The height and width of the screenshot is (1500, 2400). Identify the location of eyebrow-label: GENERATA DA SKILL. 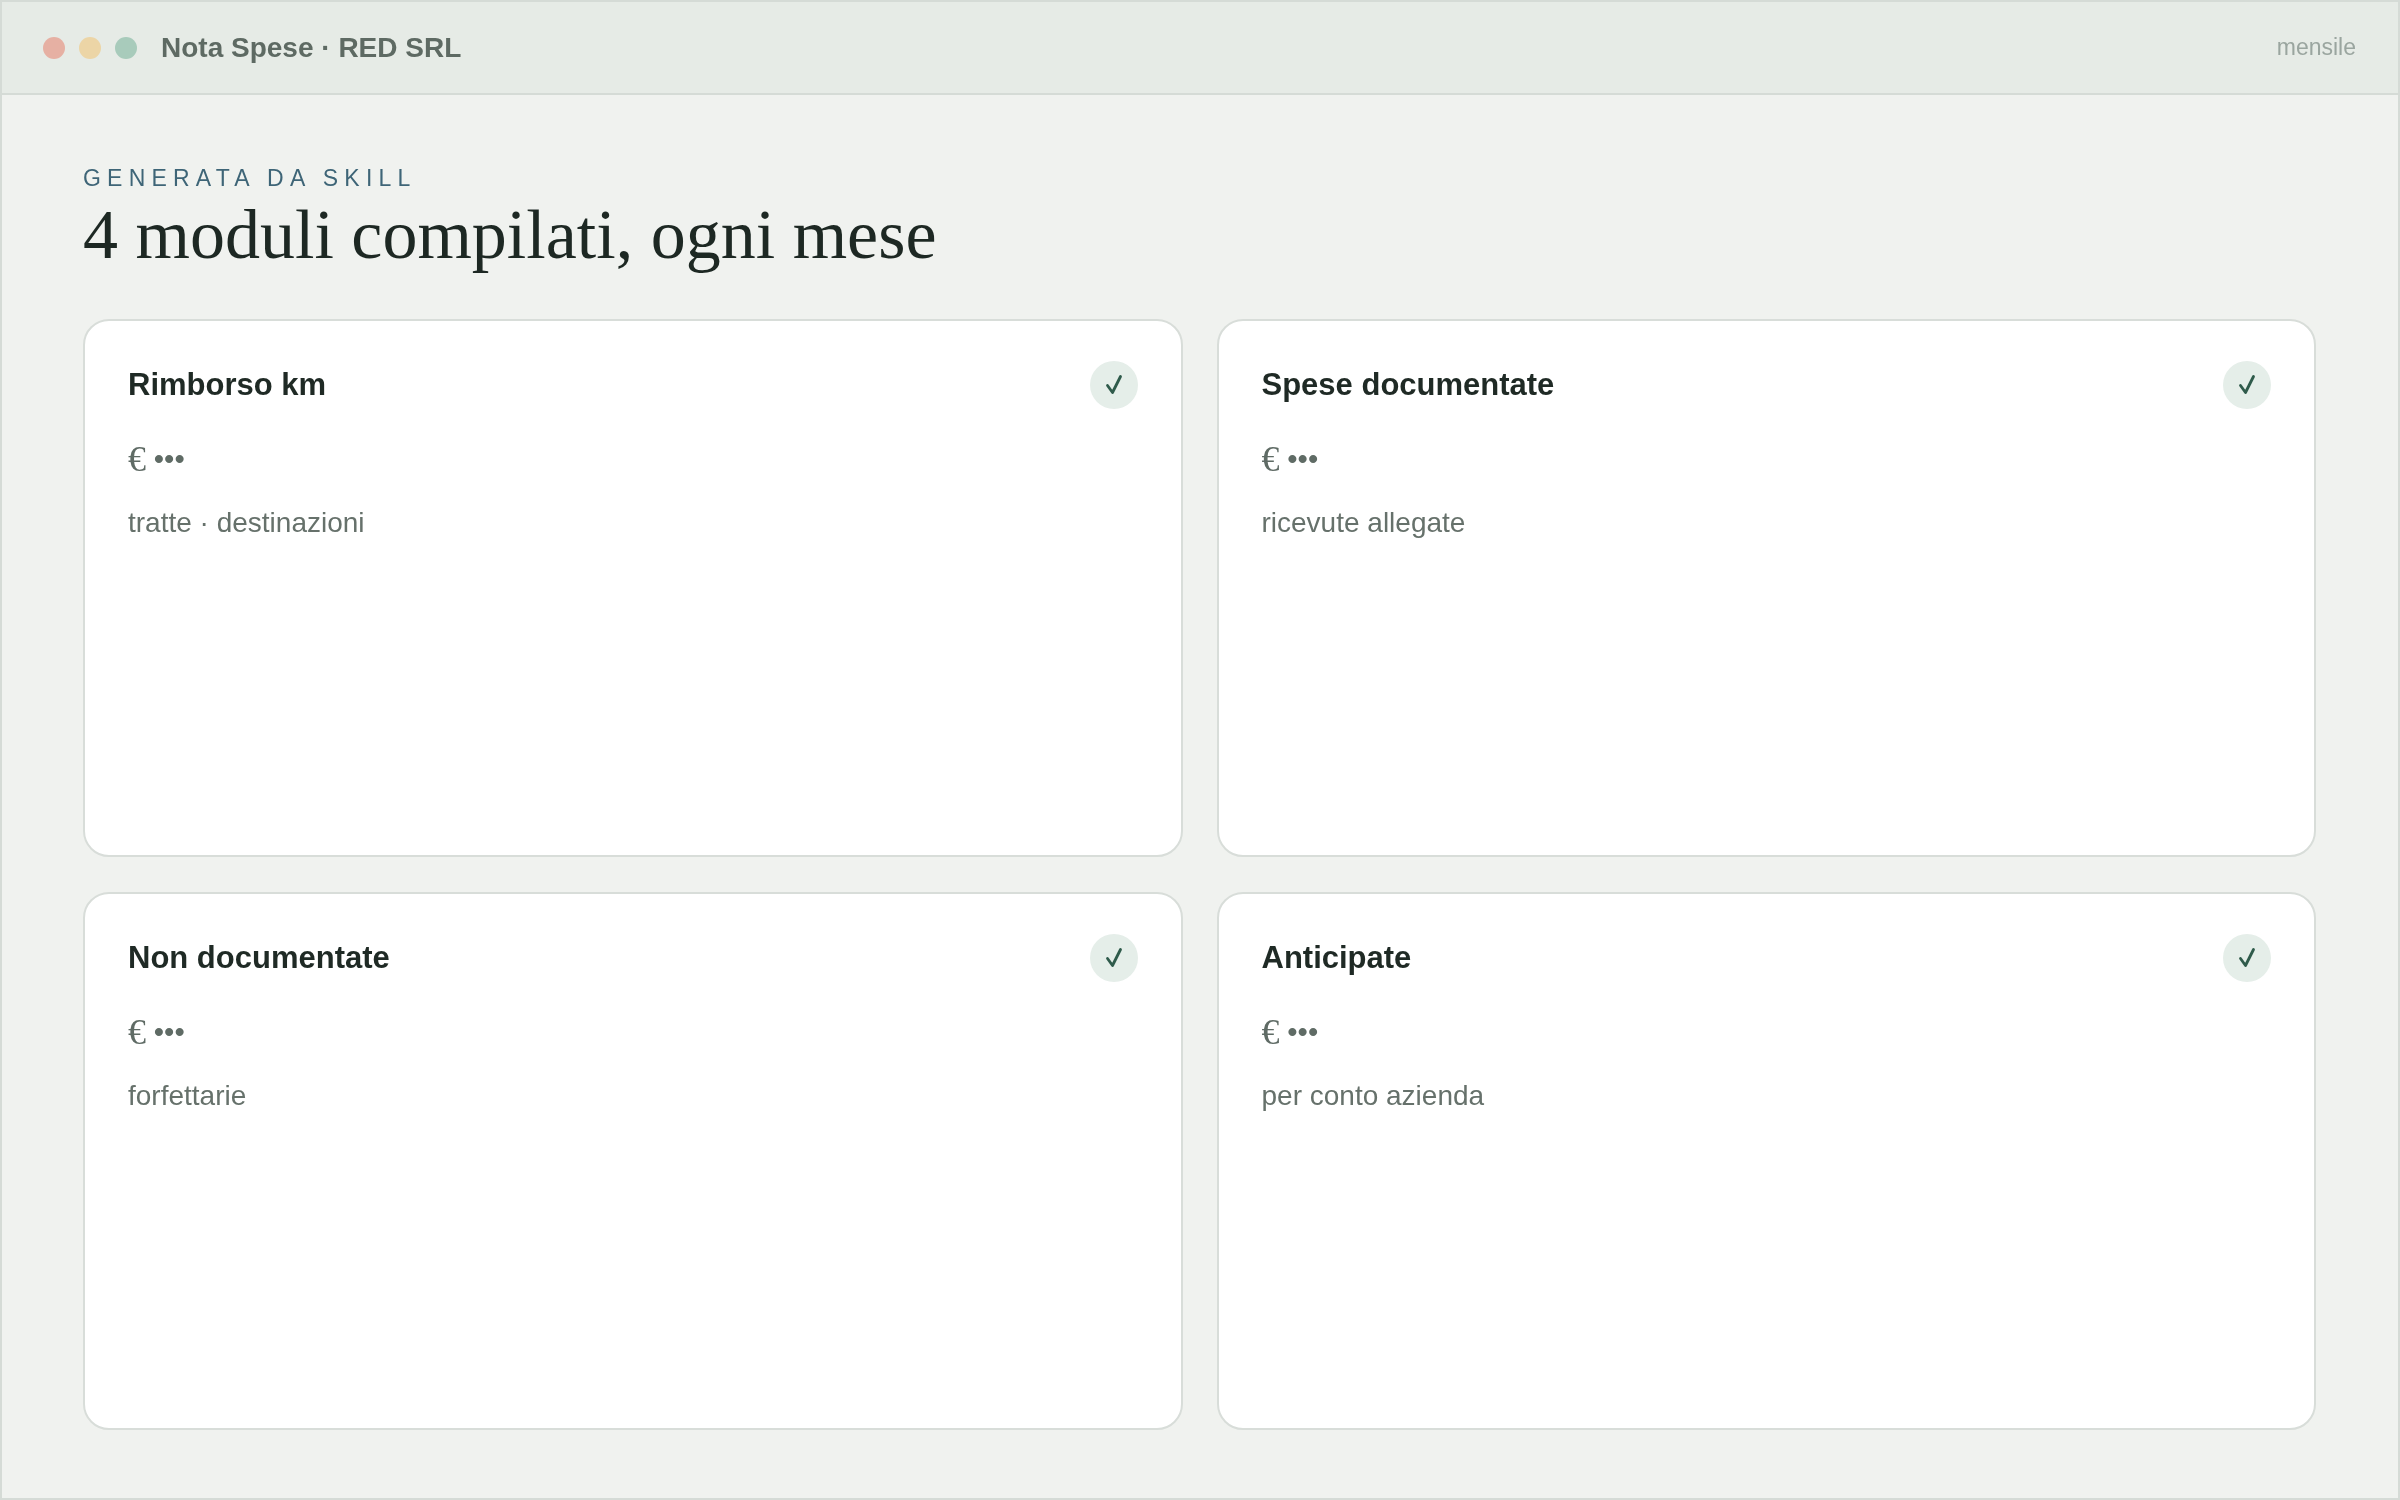
(250, 179).